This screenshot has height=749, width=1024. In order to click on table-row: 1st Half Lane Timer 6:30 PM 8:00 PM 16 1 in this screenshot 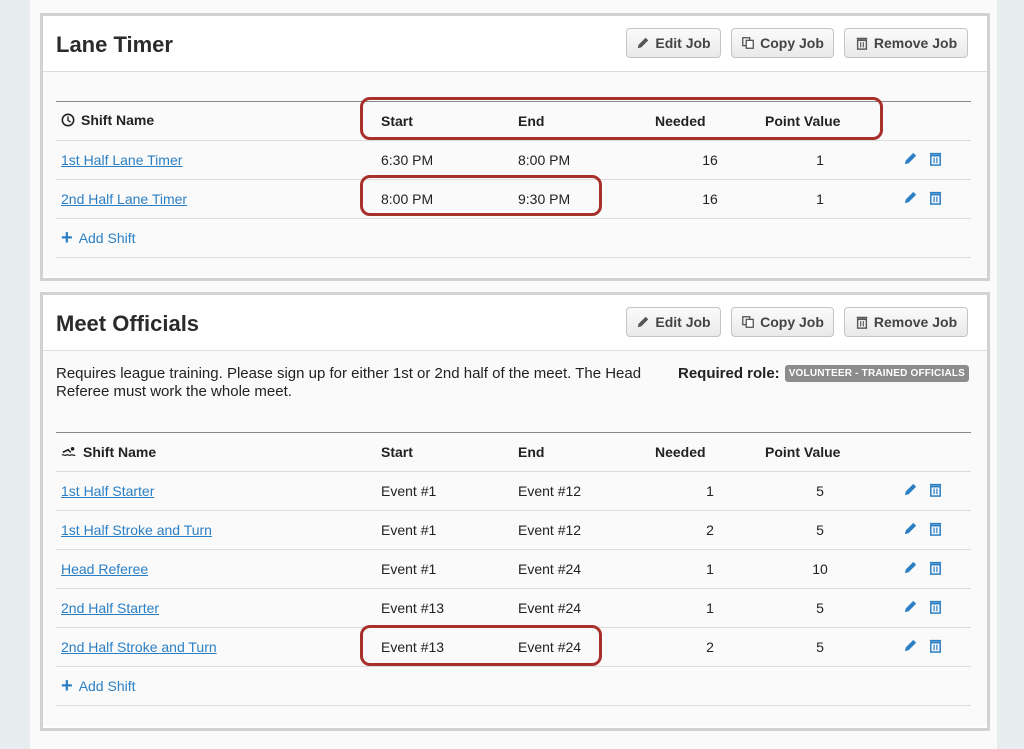, I will do `click(513, 160)`.